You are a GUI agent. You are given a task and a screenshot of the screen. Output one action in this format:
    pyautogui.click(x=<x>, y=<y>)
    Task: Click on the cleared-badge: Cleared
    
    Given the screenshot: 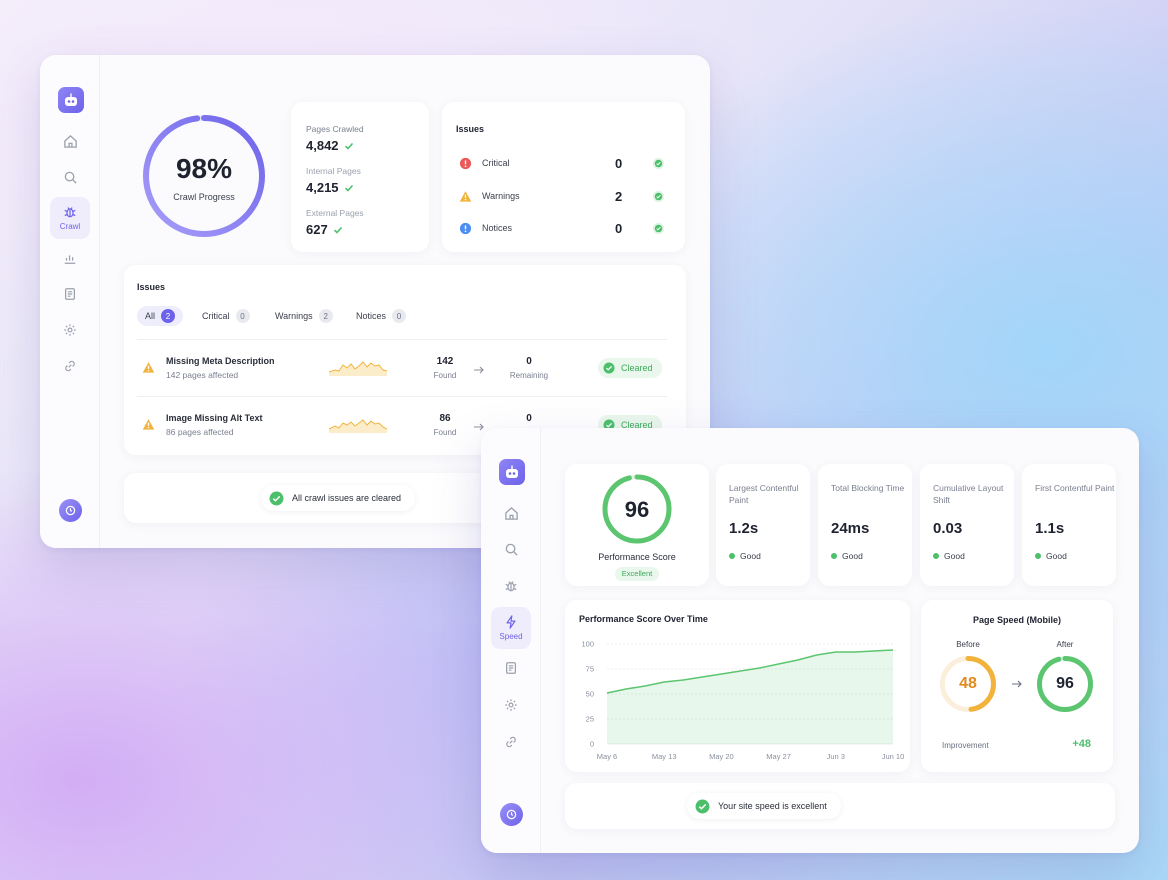 What is the action you would take?
    pyautogui.click(x=630, y=368)
    